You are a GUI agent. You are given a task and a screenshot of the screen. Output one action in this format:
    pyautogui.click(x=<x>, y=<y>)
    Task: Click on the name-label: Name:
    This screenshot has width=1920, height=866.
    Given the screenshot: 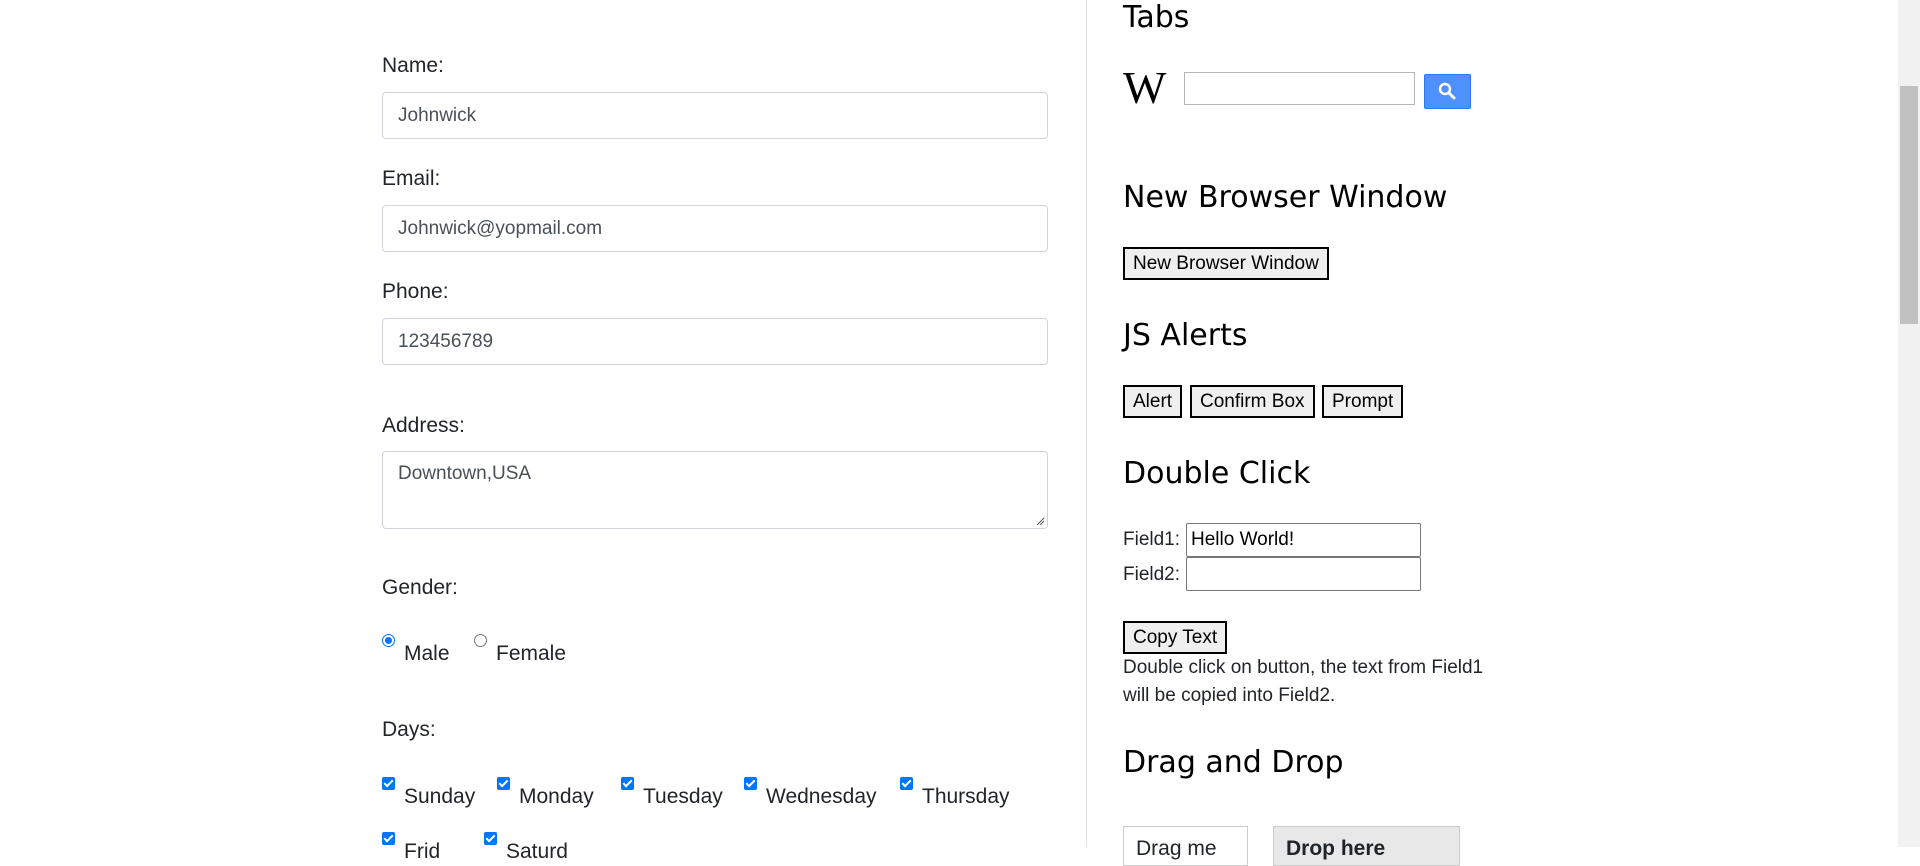 What is the action you would take?
    pyautogui.click(x=413, y=65)
    